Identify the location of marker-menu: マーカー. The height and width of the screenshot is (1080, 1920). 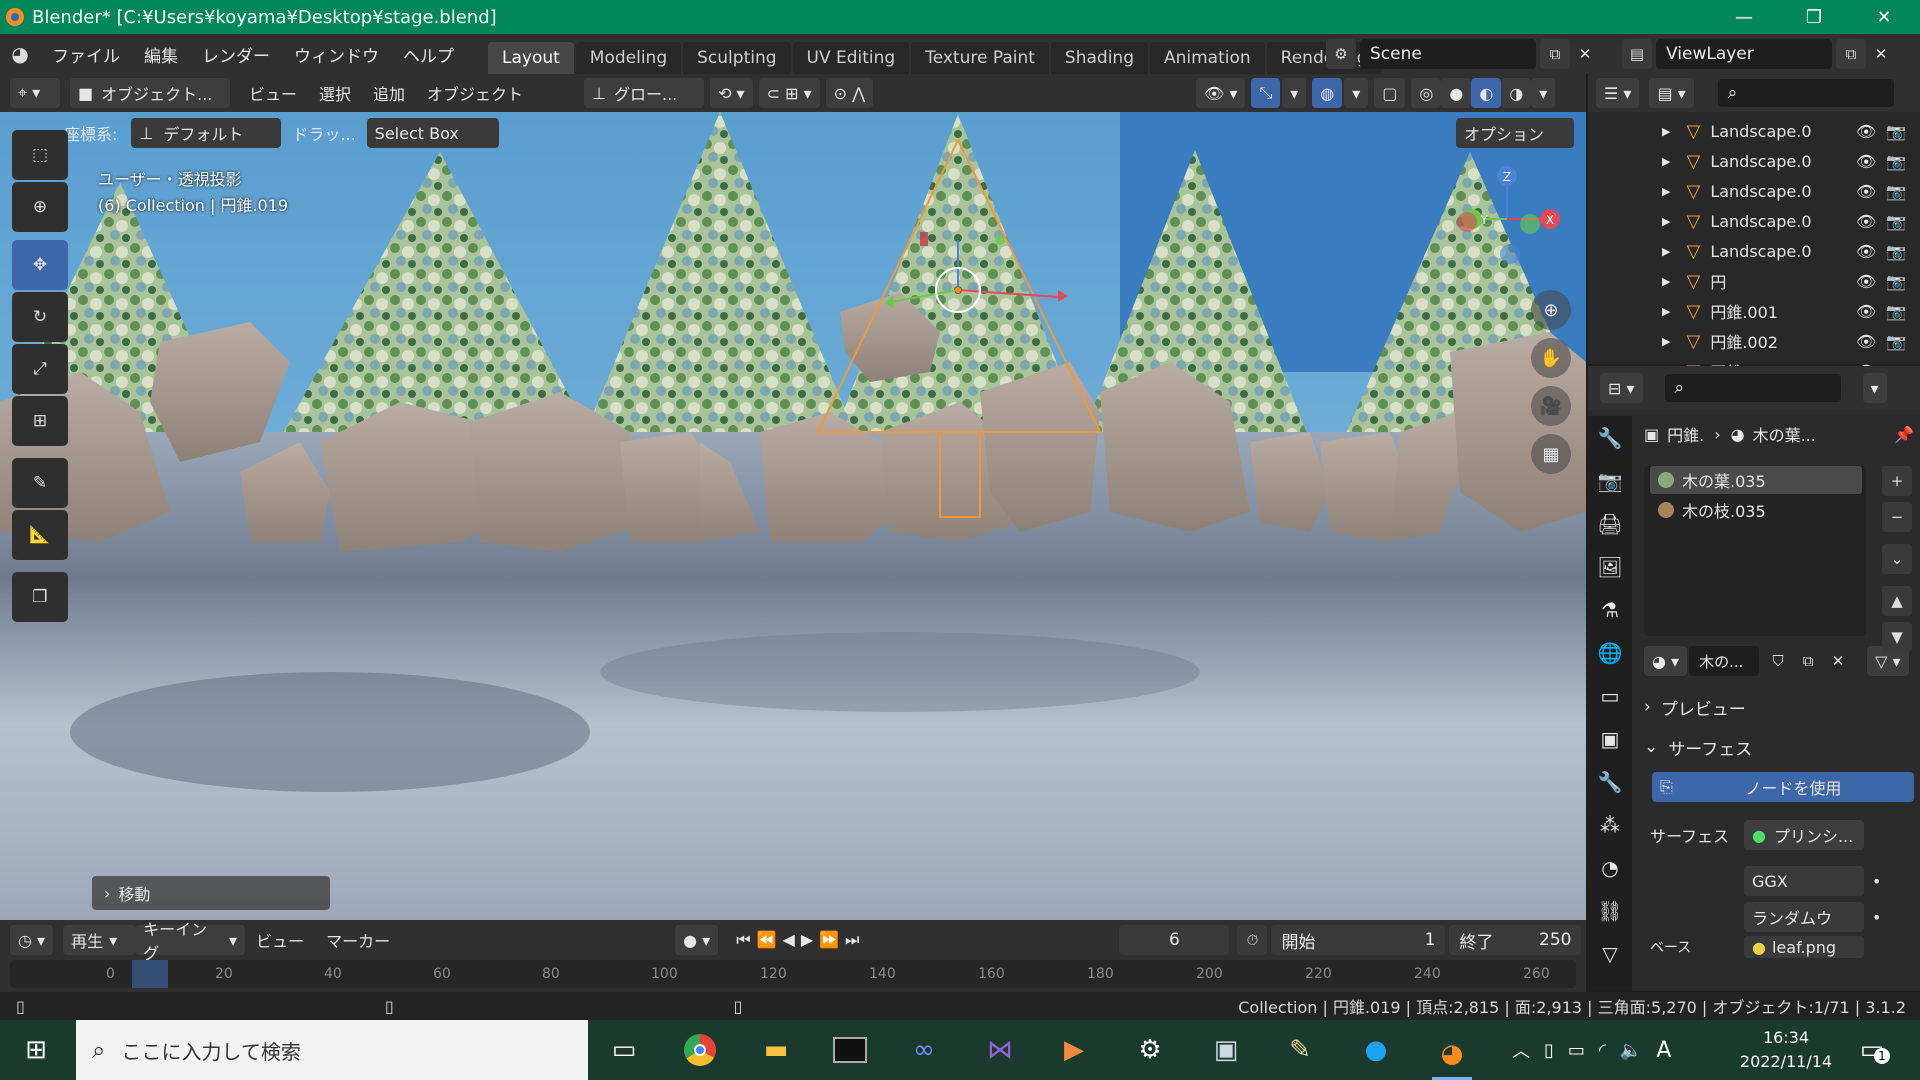
(358, 940).